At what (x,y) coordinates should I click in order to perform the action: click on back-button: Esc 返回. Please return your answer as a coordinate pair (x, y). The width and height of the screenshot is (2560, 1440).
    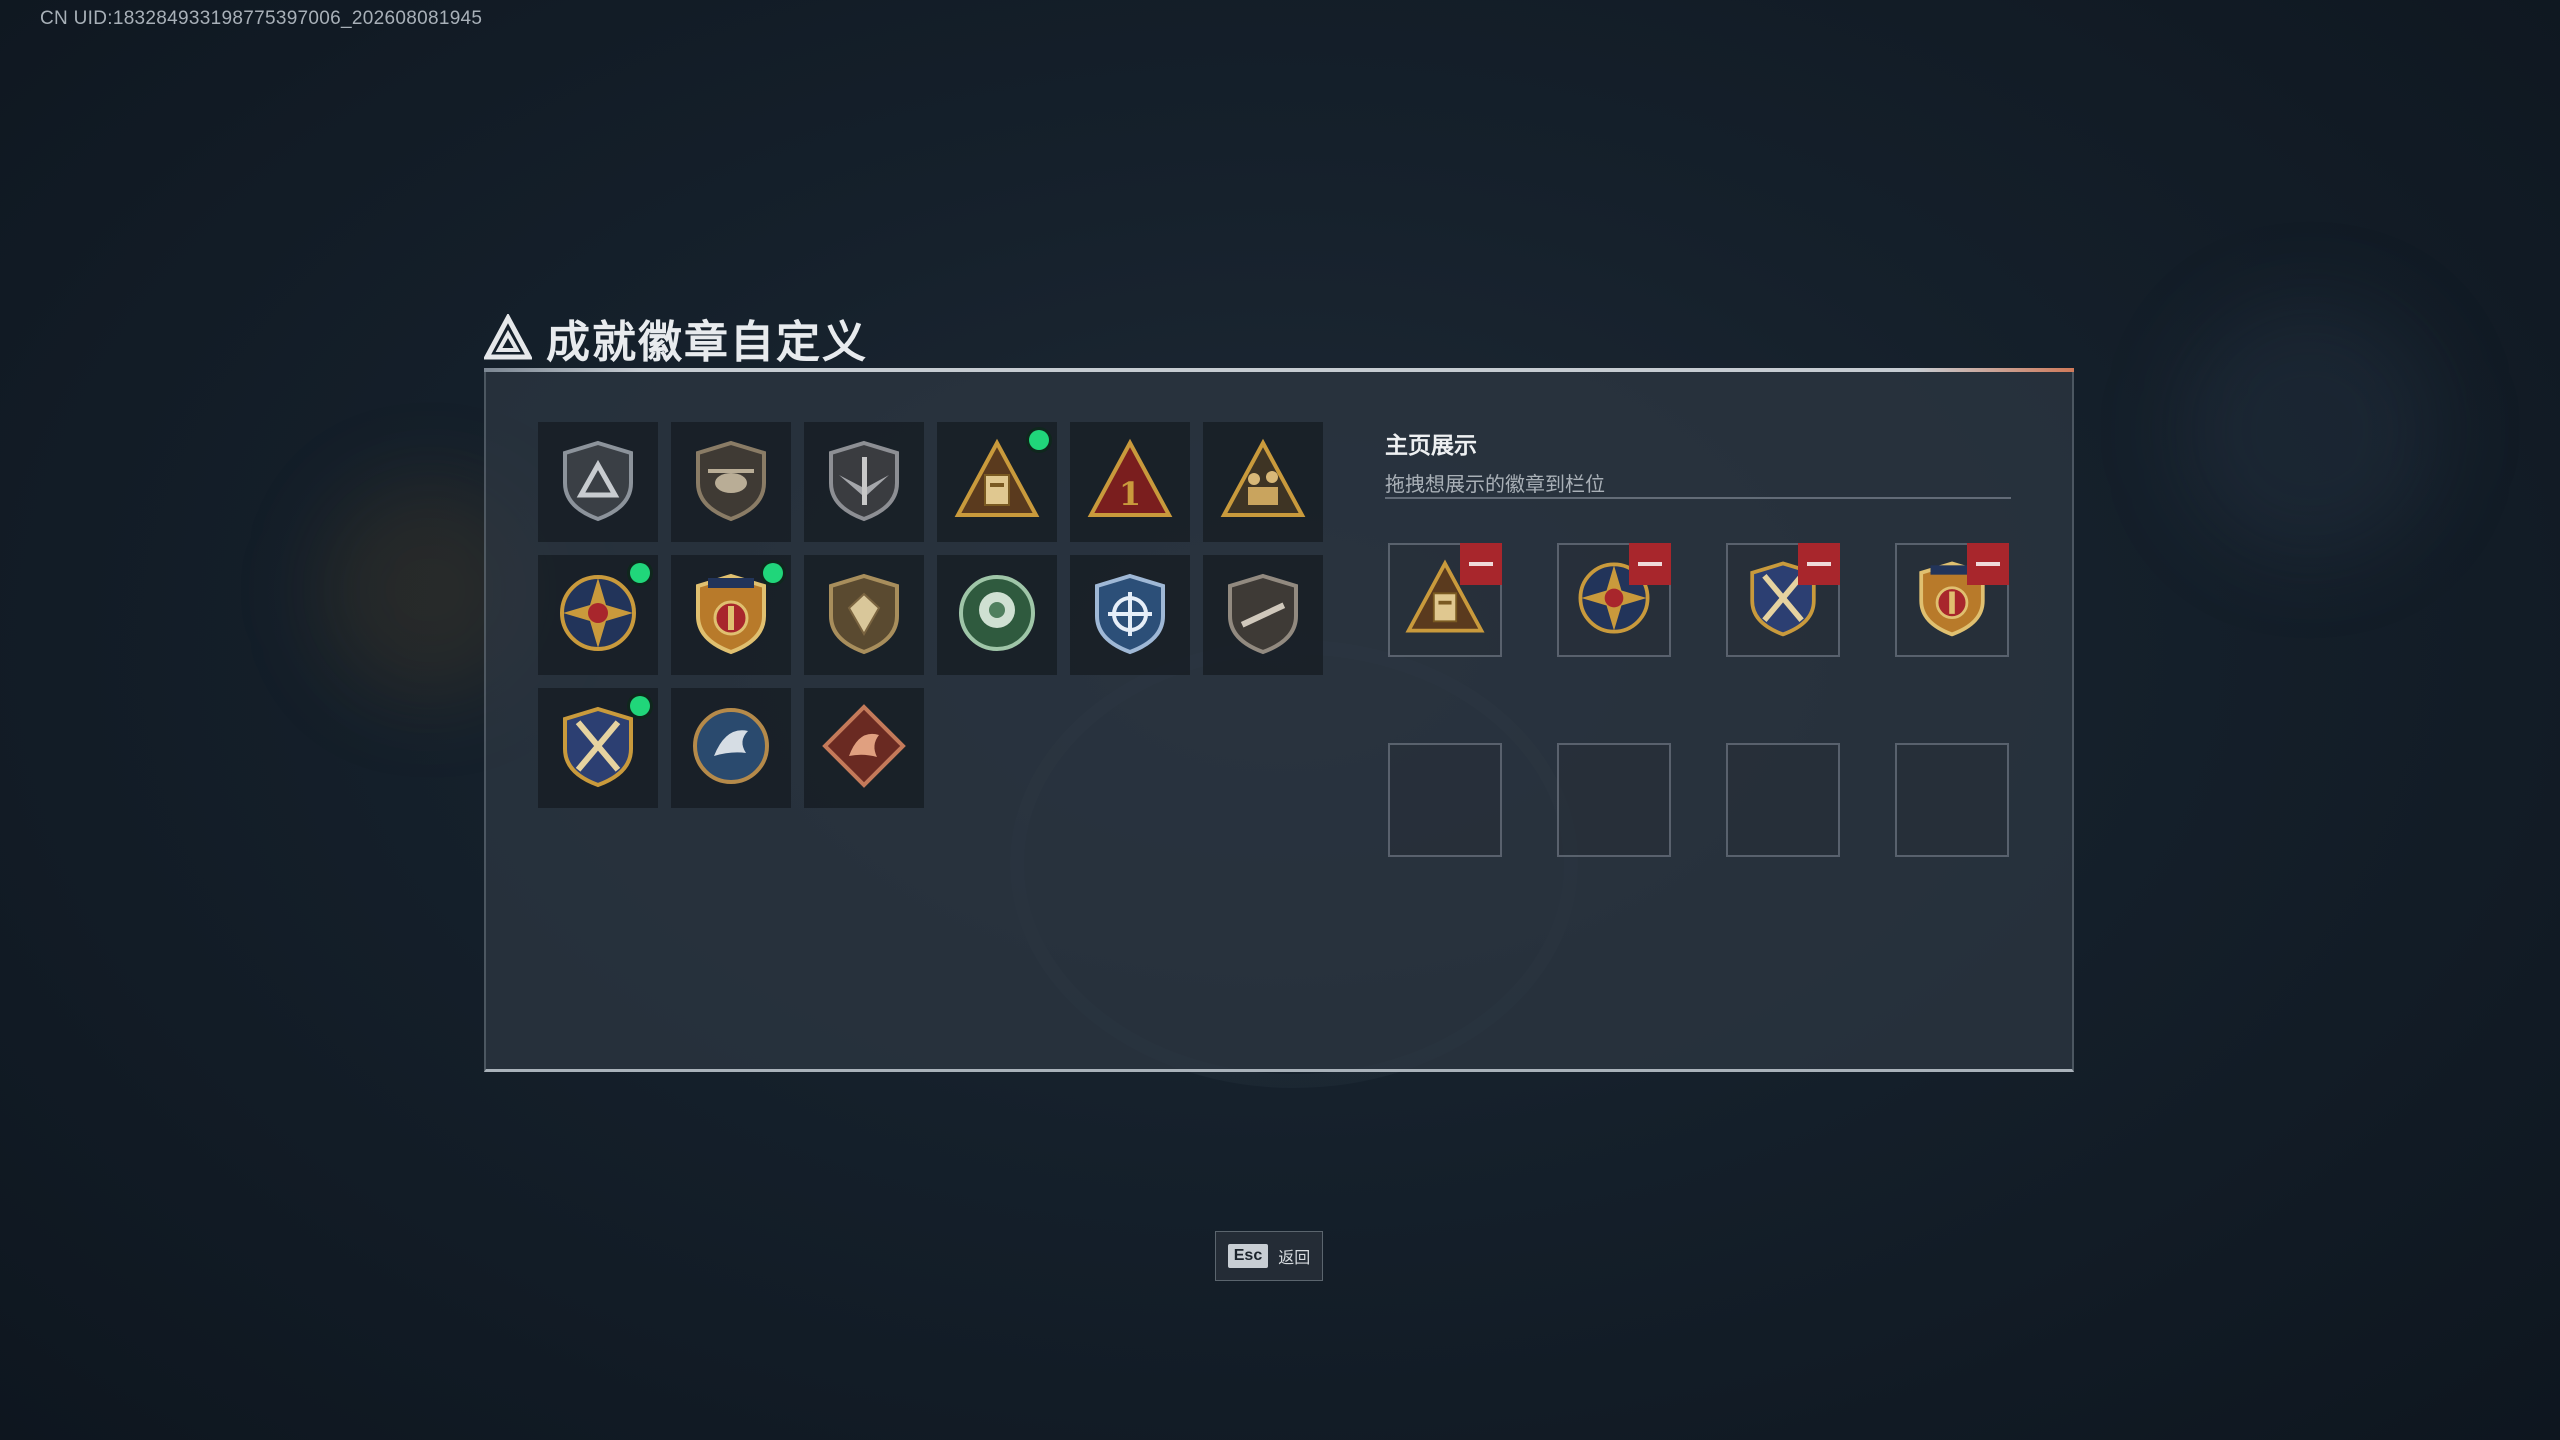
    Looking at the image, I should click on (1269, 1256).